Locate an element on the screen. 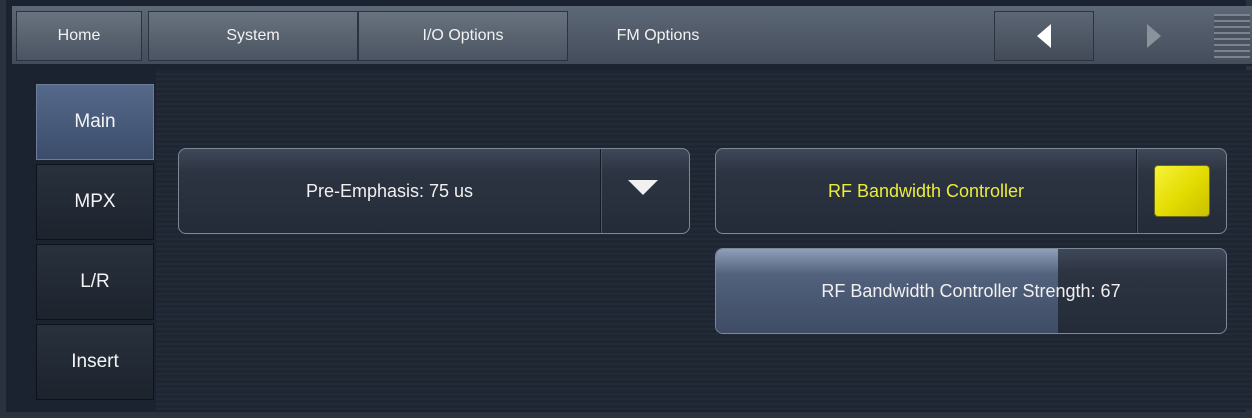 The height and width of the screenshot is (418, 1252). tab-label: System is located at coordinates (253, 35).